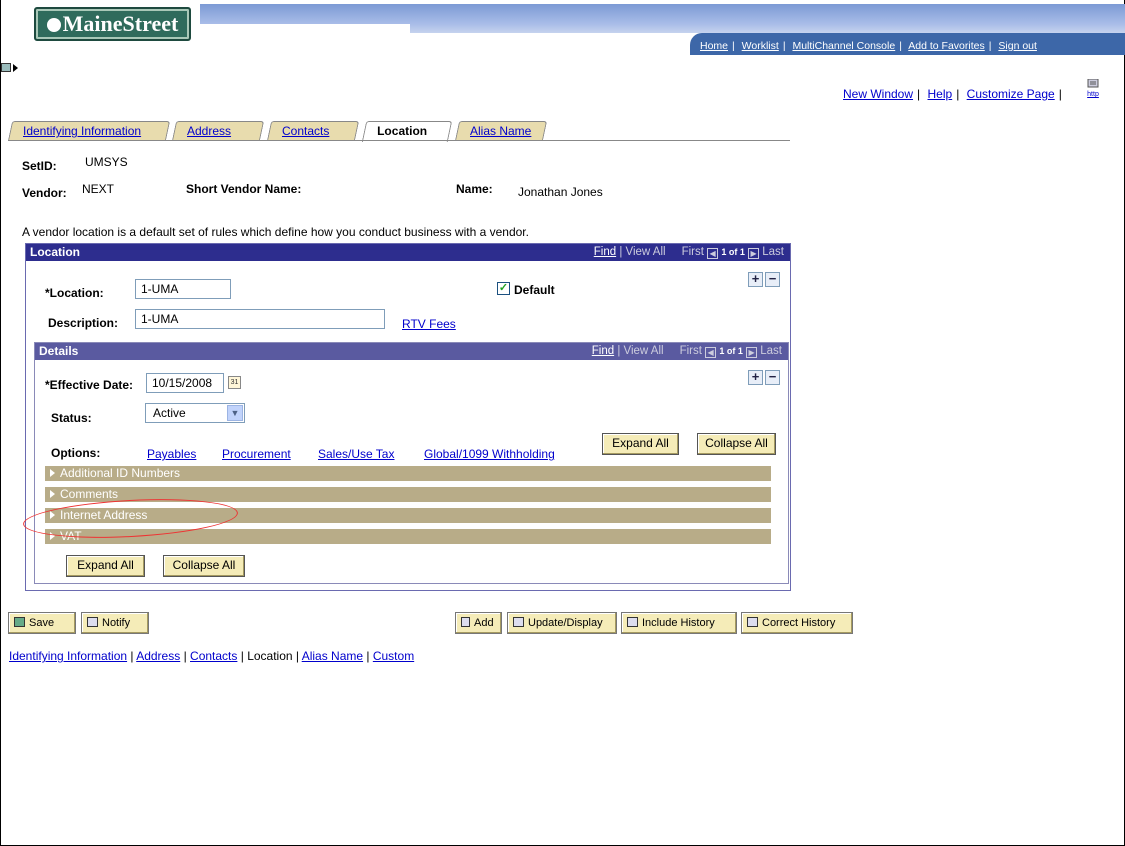 The width and height of the screenshot is (1125, 846). Describe the element at coordinates (183, 289) in the screenshot. I see `location-input: 1-UMA` at that location.